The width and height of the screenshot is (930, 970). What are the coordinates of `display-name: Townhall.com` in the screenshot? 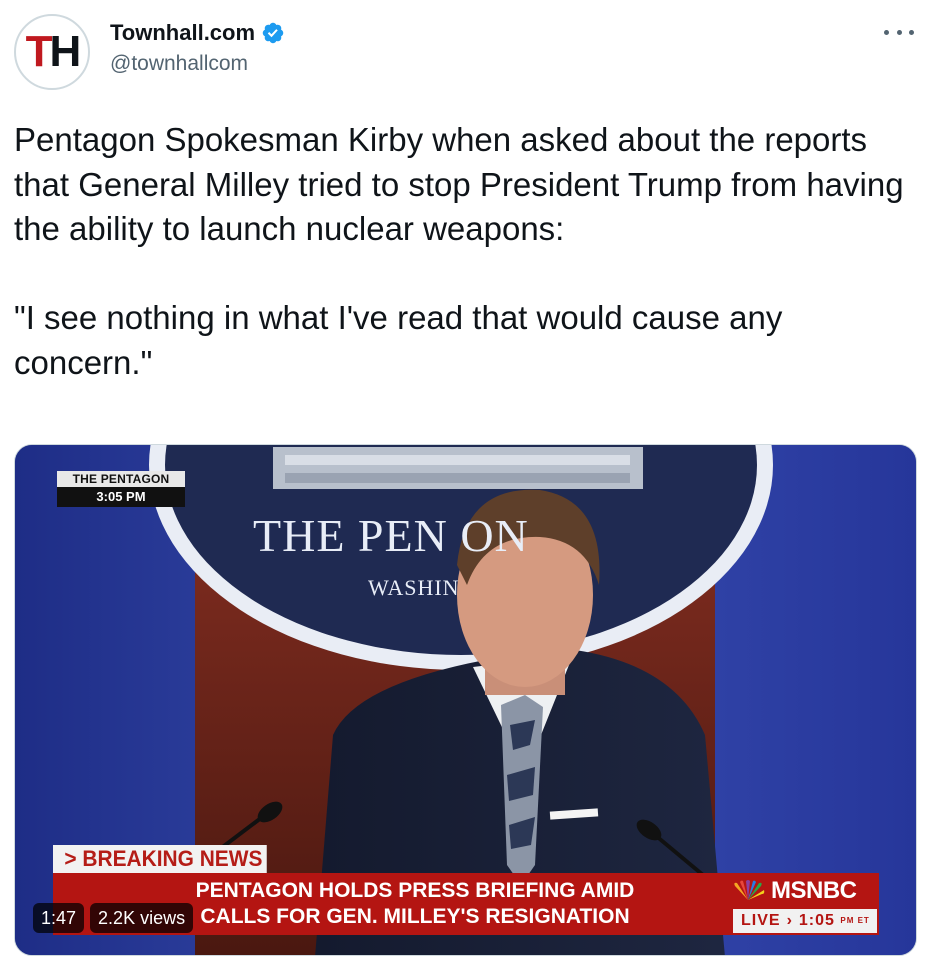 It's located at (182, 33).